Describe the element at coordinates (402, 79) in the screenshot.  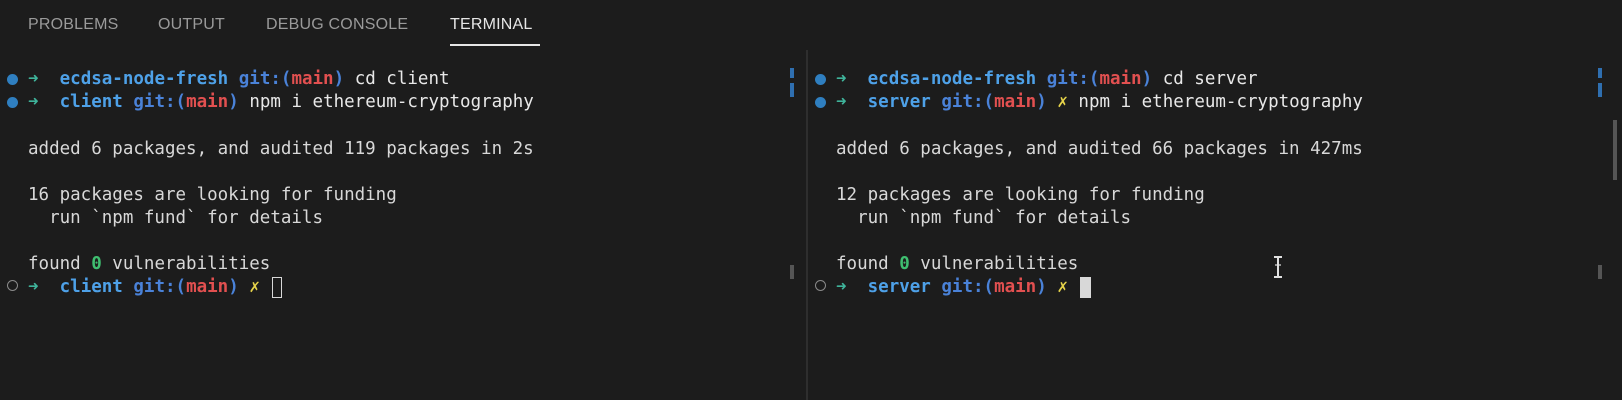
I see `typed-command: cd client` at that location.